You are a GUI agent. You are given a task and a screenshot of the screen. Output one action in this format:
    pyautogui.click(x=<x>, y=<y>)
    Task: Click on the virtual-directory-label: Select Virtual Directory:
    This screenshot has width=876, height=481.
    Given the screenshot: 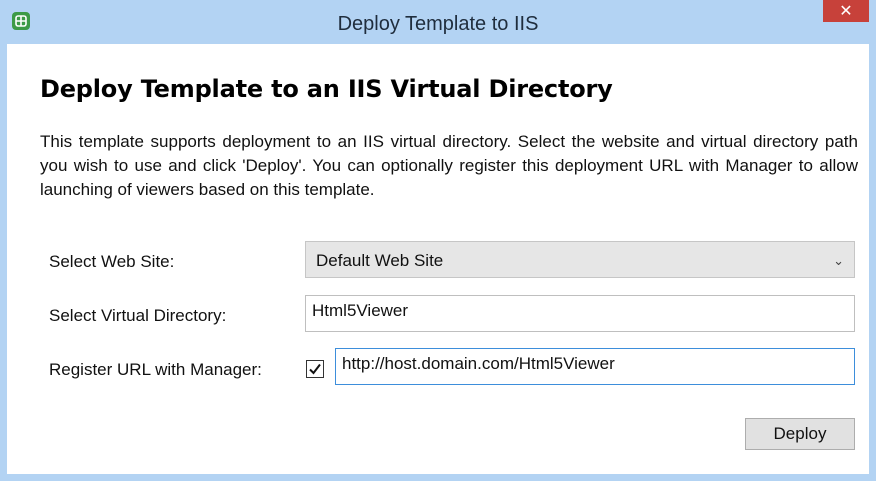 What is the action you would take?
    pyautogui.click(x=138, y=315)
    